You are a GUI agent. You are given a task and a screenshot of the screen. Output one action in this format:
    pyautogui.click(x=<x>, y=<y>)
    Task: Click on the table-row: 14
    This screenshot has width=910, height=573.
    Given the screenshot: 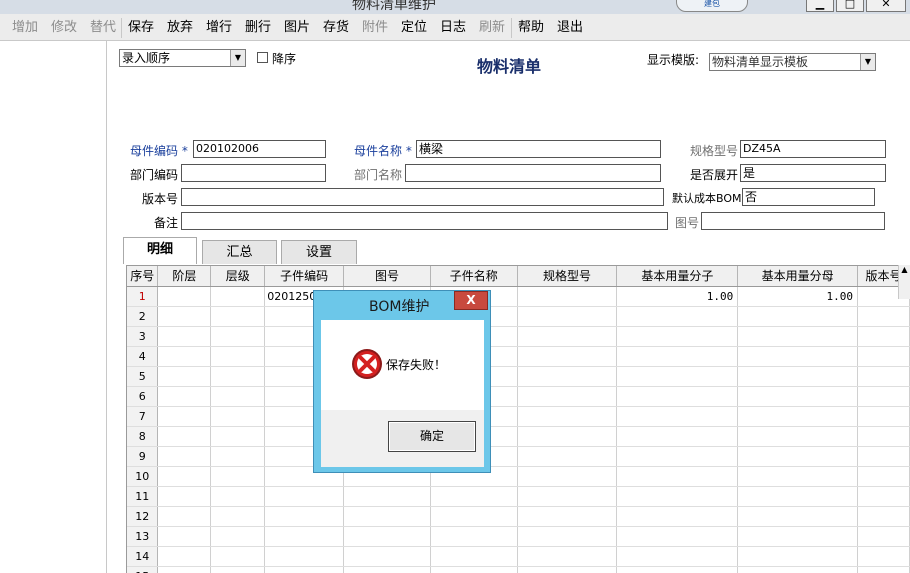 What is the action you would take?
    pyautogui.click(x=518, y=556)
    